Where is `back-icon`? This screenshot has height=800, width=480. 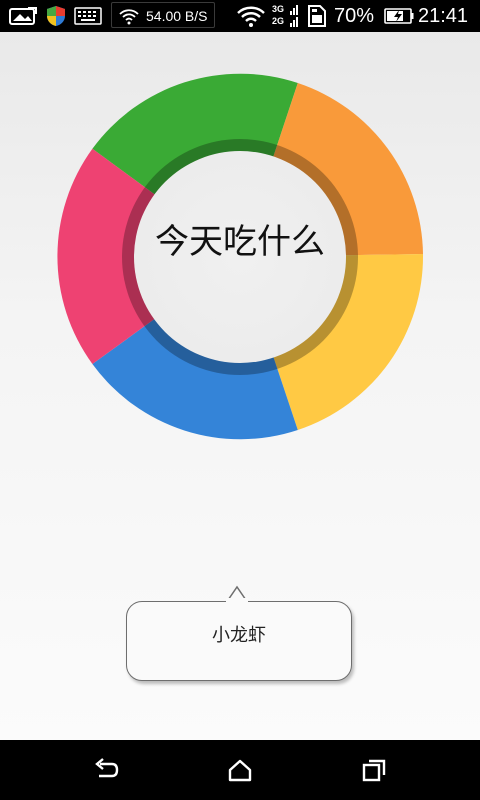 back-icon is located at coordinates (107, 768).